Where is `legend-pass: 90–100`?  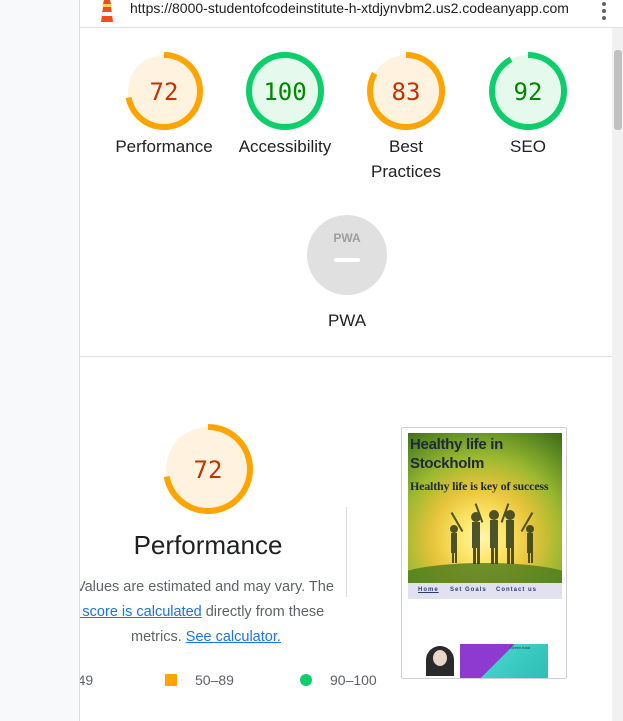 legend-pass: 90–100 is located at coordinates (338, 680).